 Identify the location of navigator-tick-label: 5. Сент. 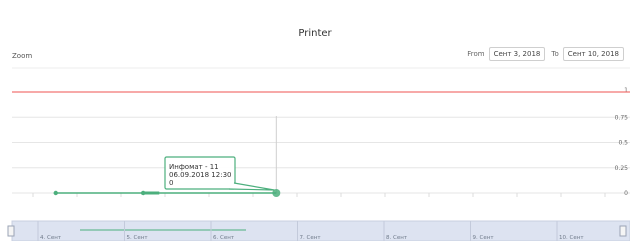
(138, 238).